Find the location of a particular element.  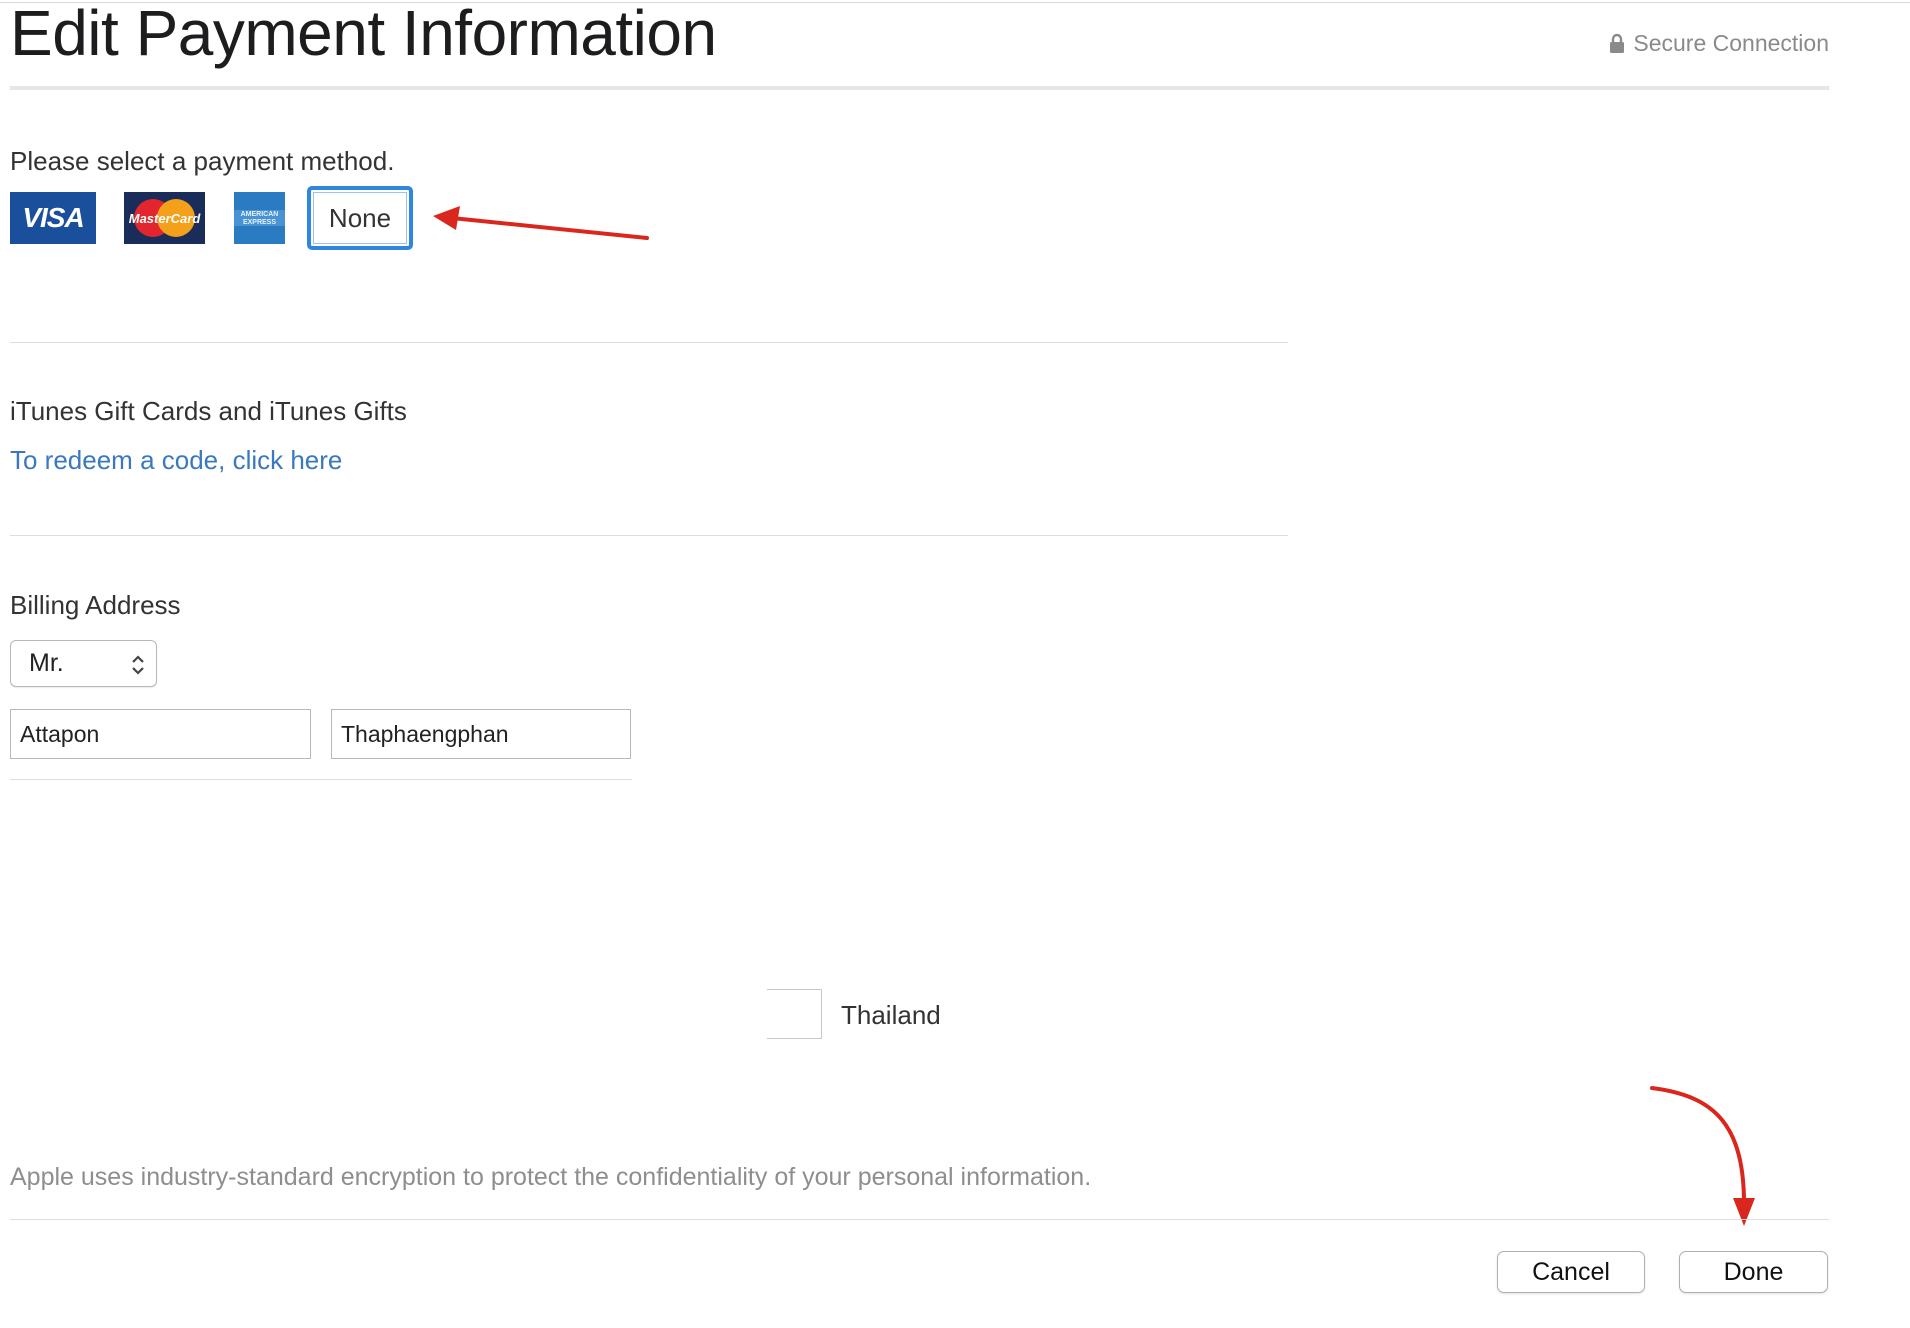

name-divider is located at coordinates (321, 779).